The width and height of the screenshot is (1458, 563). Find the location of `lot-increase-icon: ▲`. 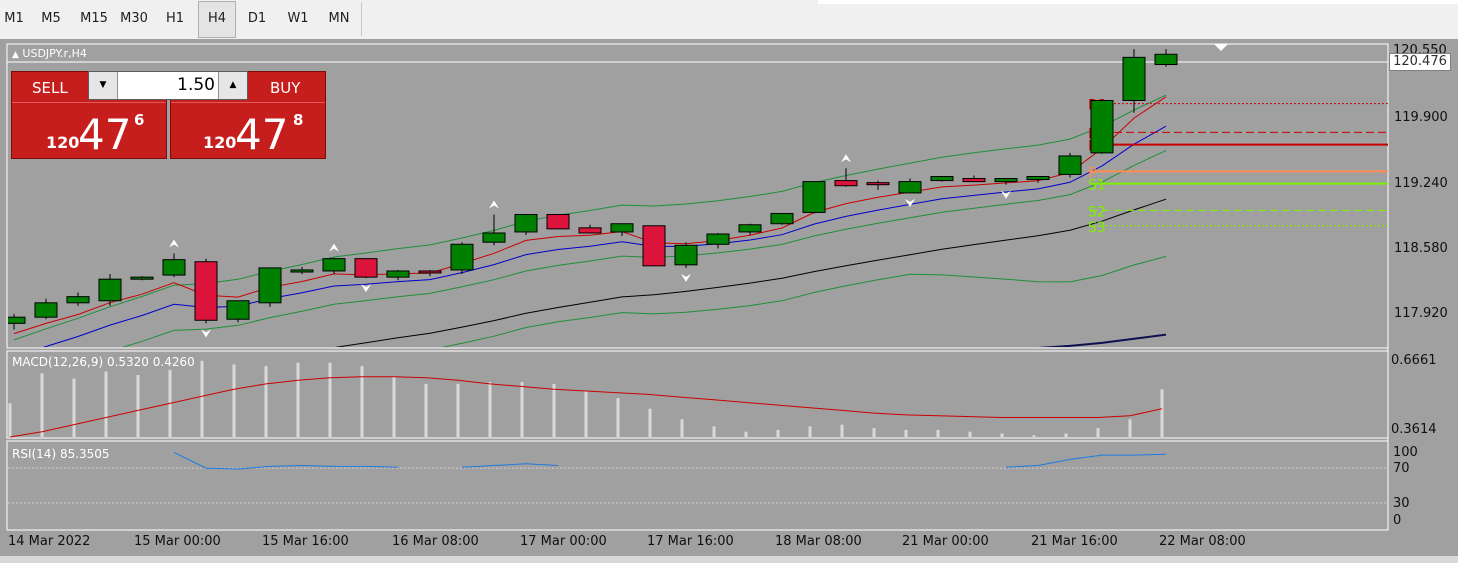

lot-increase-icon: ▲ is located at coordinates (232, 85).